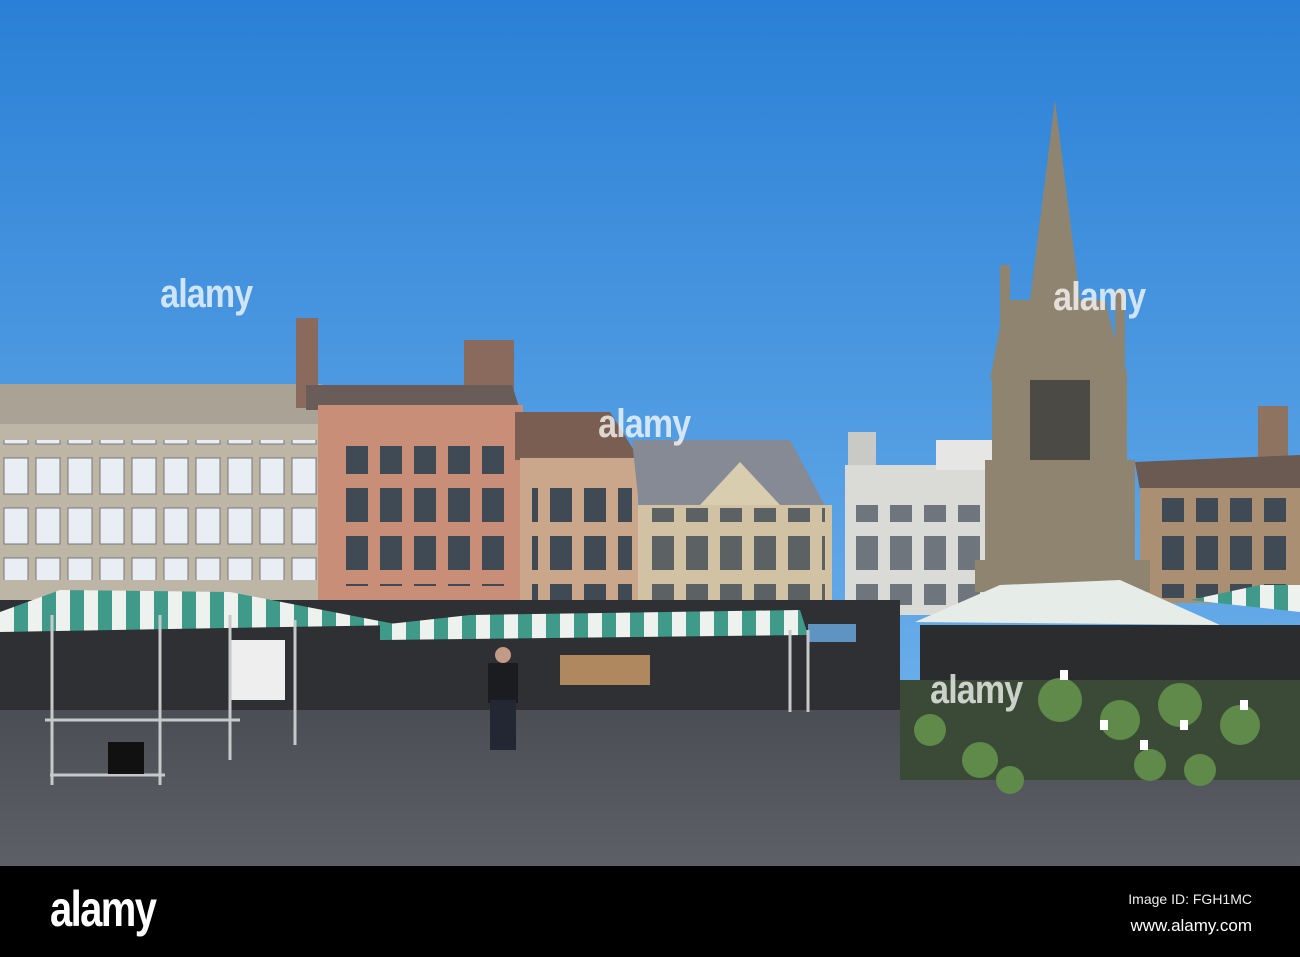 Image resolution: width=1300 pixels, height=957 pixels. What do you see at coordinates (1190, 899) in the screenshot?
I see `image-id: Image ID: FGH1MC` at bounding box center [1190, 899].